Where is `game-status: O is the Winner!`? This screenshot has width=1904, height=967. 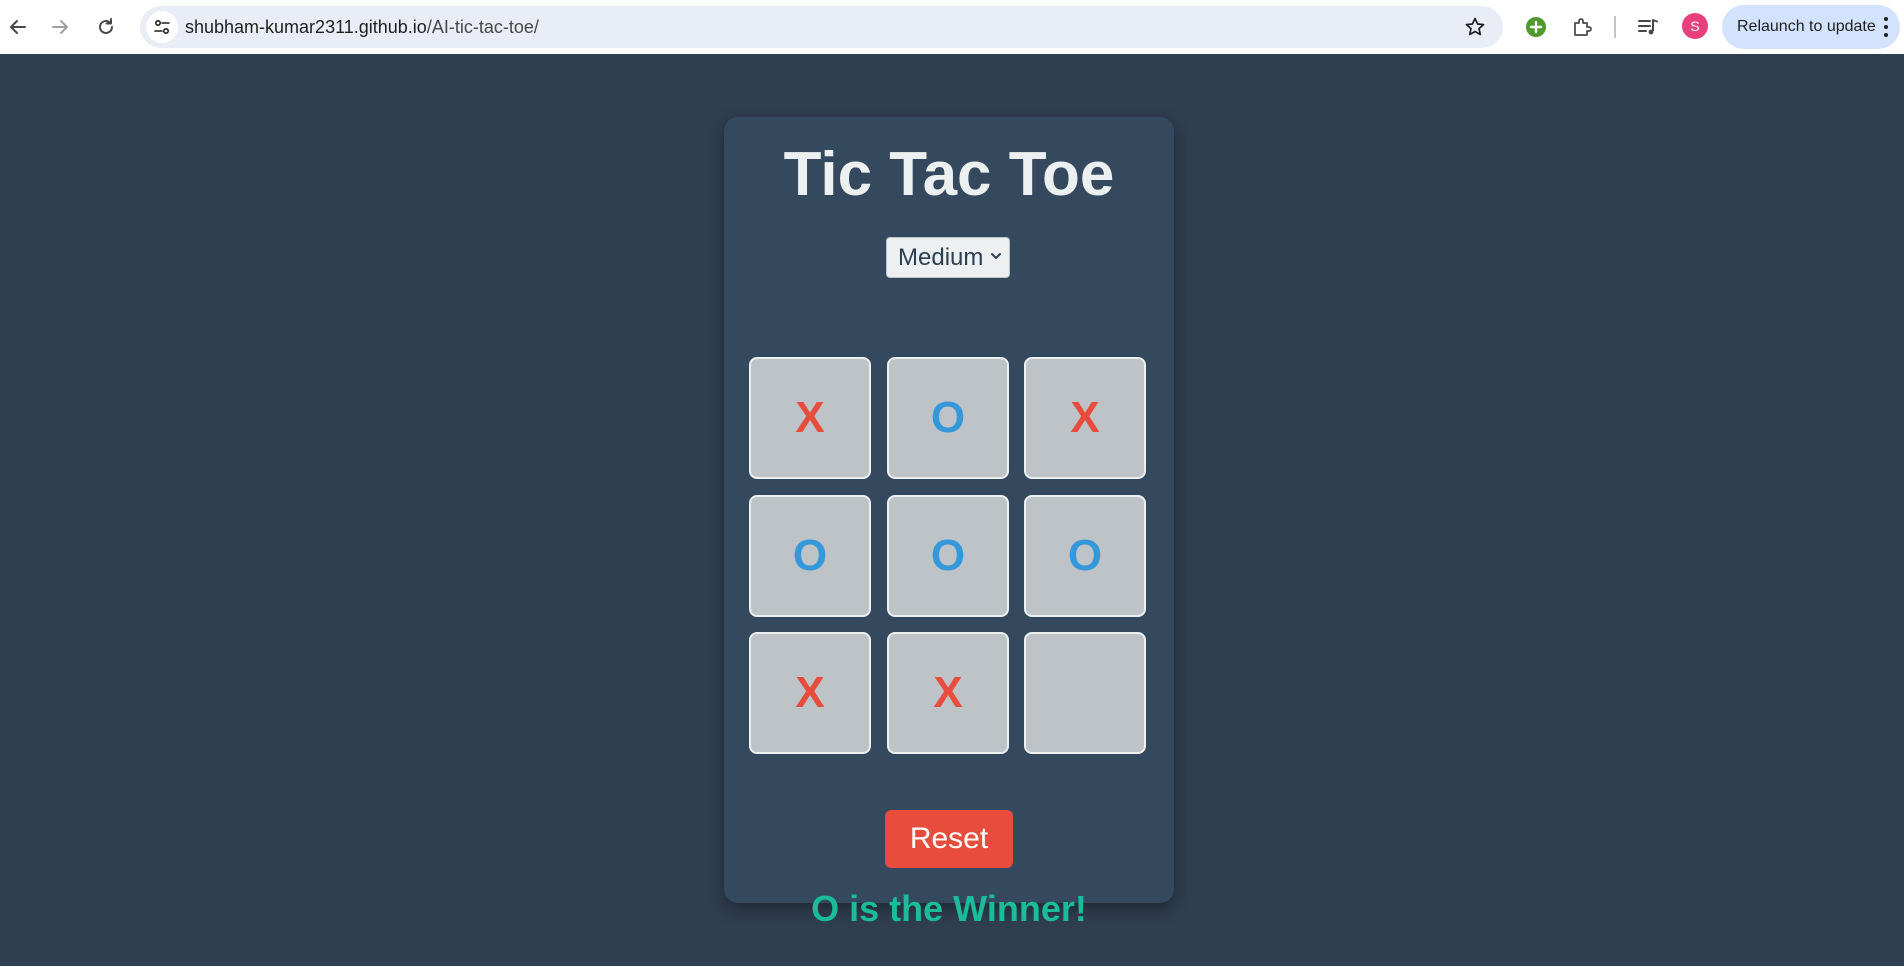 game-status: O is the Winner! is located at coordinates (949, 908).